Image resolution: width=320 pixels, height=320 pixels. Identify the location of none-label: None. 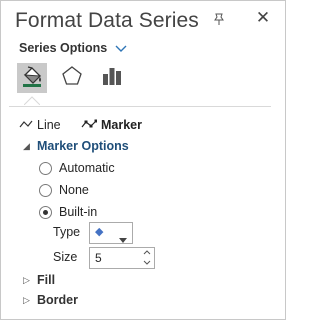
(74, 190).